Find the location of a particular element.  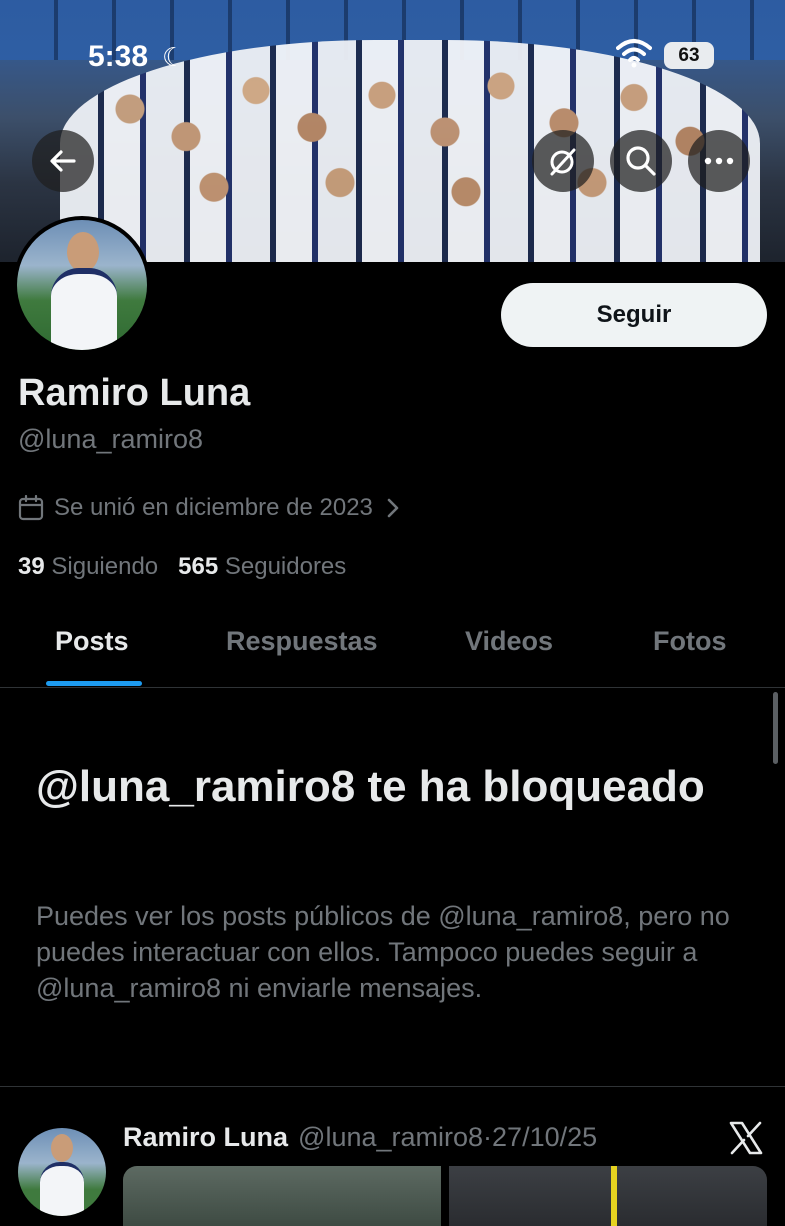

following-count: 39 is located at coordinates (31, 566).